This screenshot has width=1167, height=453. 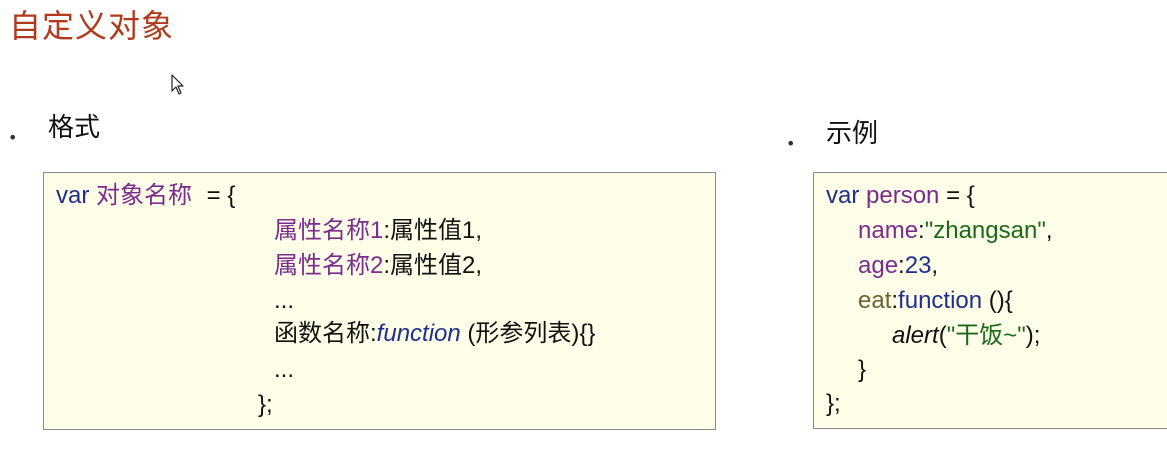 I want to click on object-name: 对象名称, so click(x=144, y=195).